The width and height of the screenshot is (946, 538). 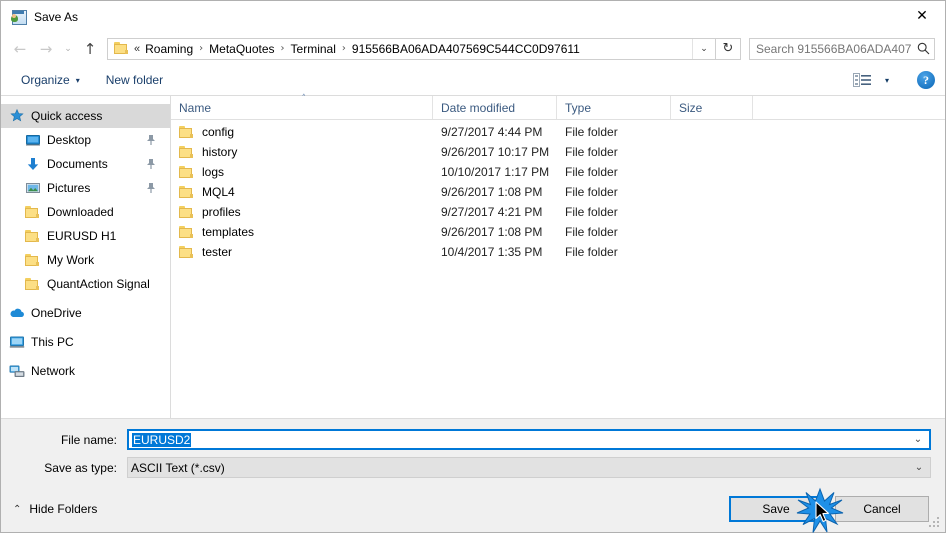 I want to click on organize-button: Organize ▾, so click(x=50, y=80).